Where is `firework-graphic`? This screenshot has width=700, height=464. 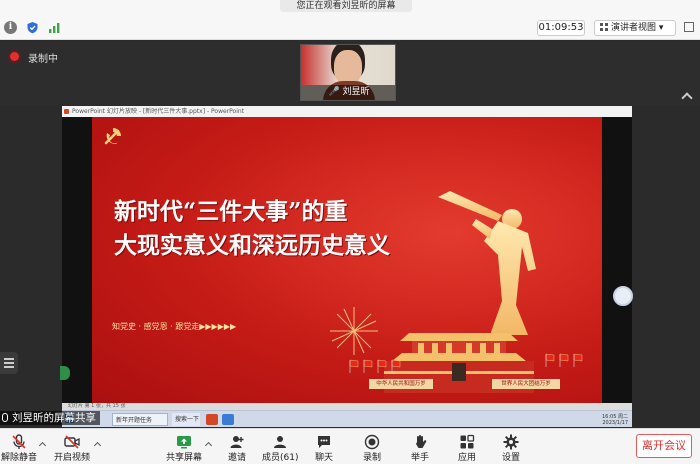
firework-graphic is located at coordinates (354, 331).